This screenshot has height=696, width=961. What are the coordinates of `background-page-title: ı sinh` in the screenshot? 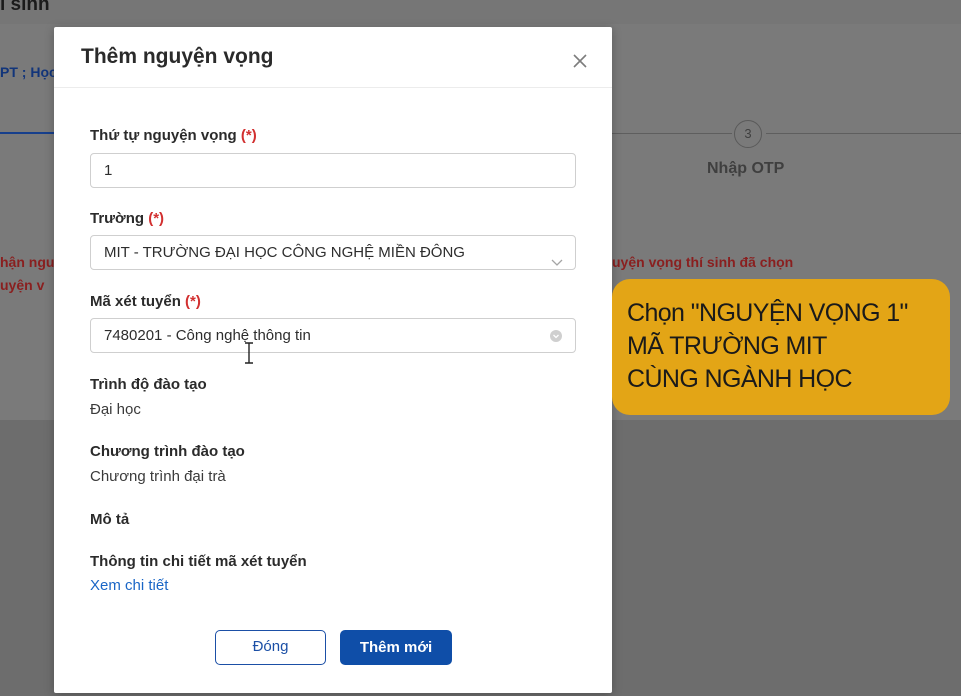 It's located at (25, 7).